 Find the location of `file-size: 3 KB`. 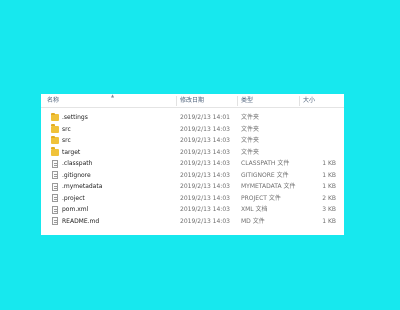

file-size: 3 KB is located at coordinates (329, 209).